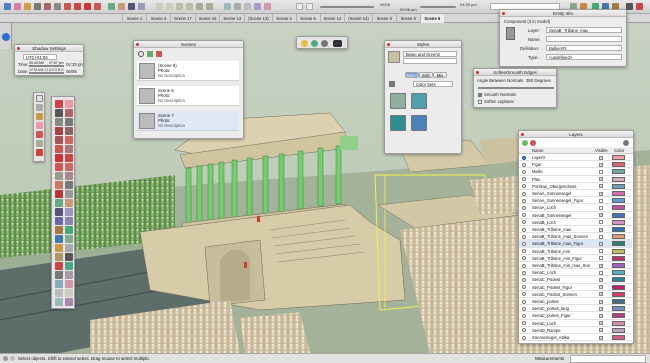  What do you see at coordinates (59, 275) in the screenshot?
I see `info-icon` at bounding box center [59, 275].